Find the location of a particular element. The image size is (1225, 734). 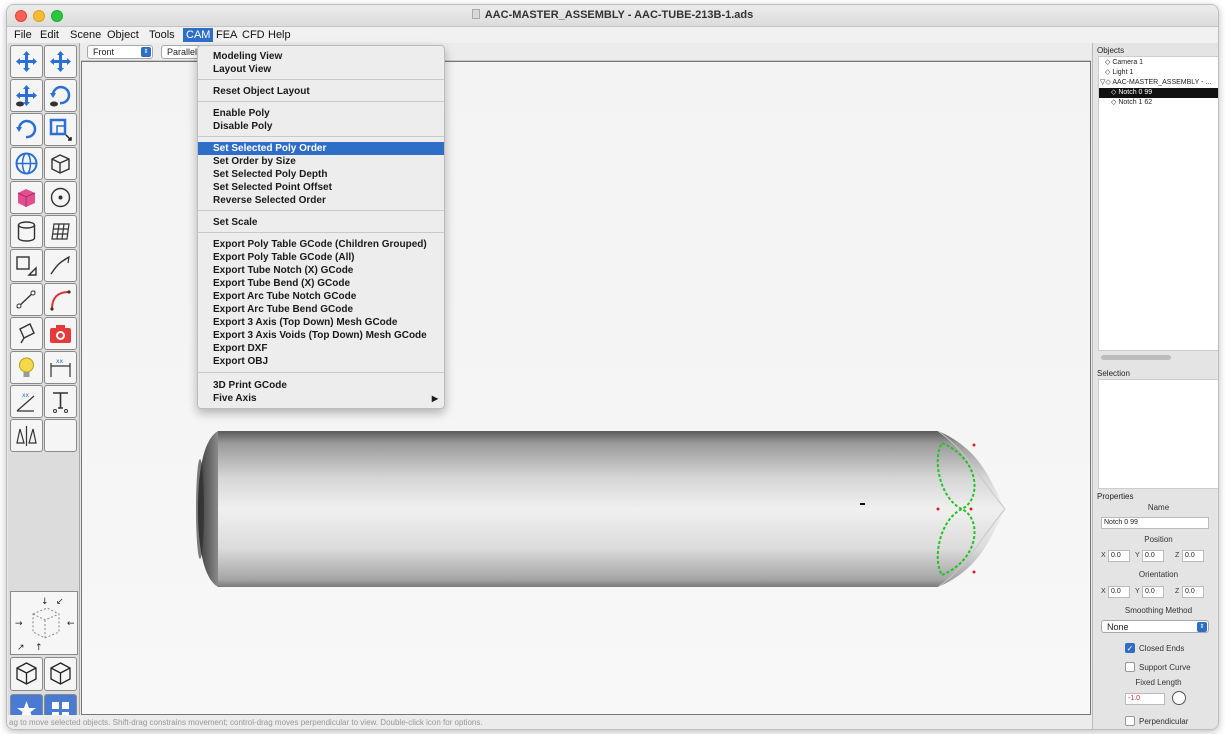

menu-object: Object is located at coordinates (123, 35).